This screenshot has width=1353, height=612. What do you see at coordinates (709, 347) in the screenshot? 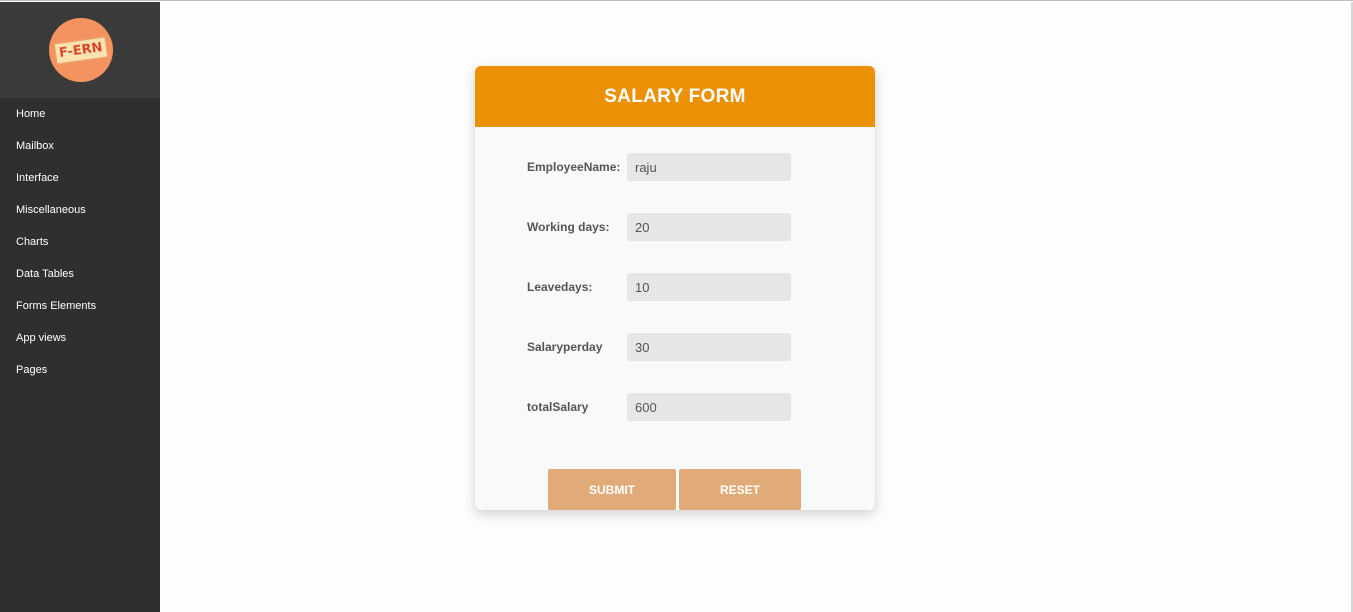
I see `salary-per-day-input` at bounding box center [709, 347].